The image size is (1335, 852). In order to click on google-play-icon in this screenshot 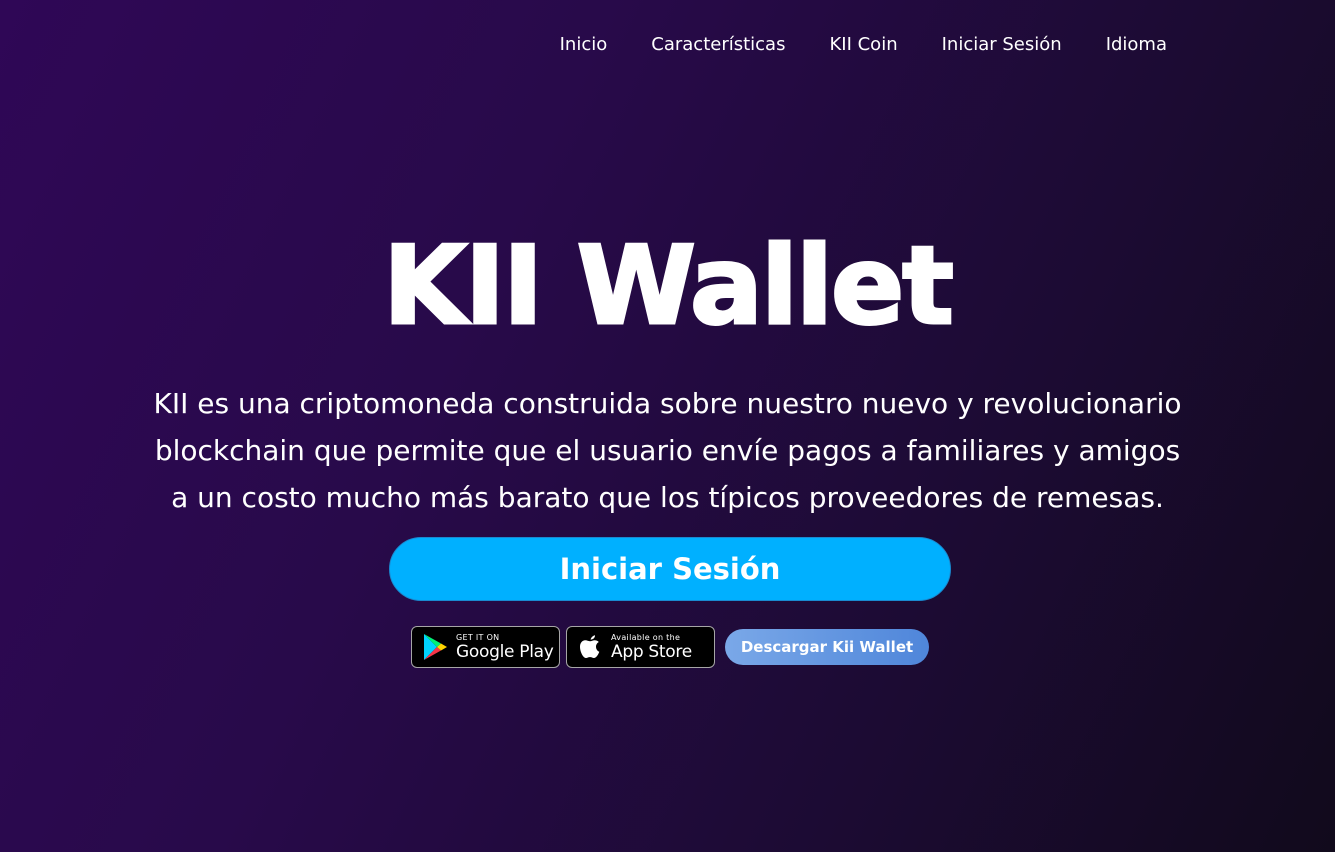, I will do `click(435, 647)`.